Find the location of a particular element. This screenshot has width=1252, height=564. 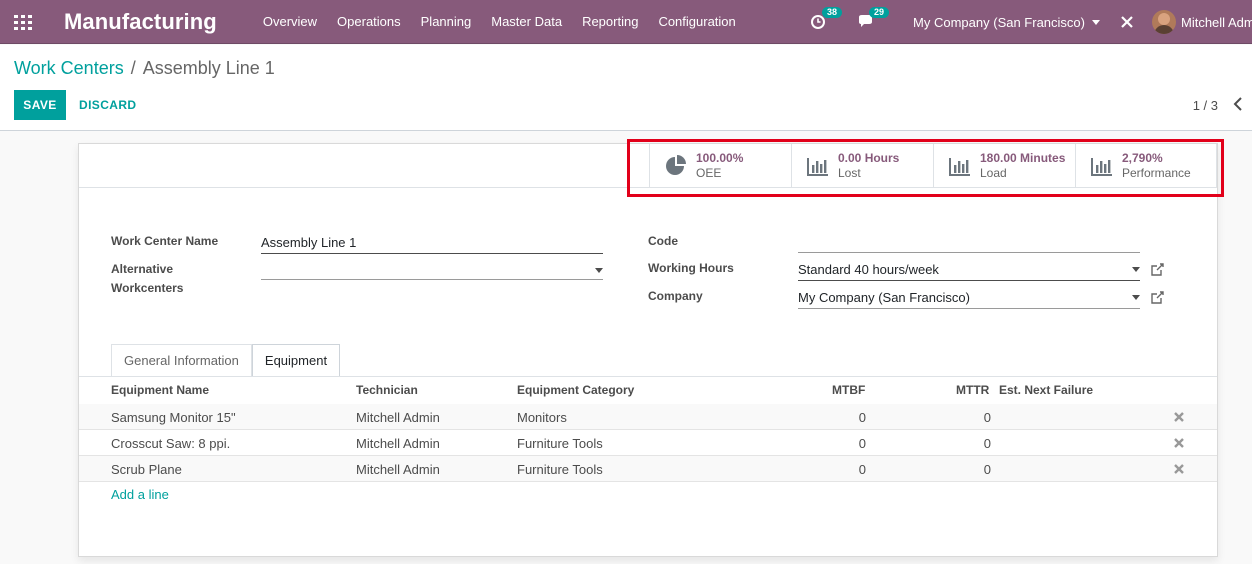

equipment-name-cell: Crosscut Saw: 8 ppi. is located at coordinates (171, 443).